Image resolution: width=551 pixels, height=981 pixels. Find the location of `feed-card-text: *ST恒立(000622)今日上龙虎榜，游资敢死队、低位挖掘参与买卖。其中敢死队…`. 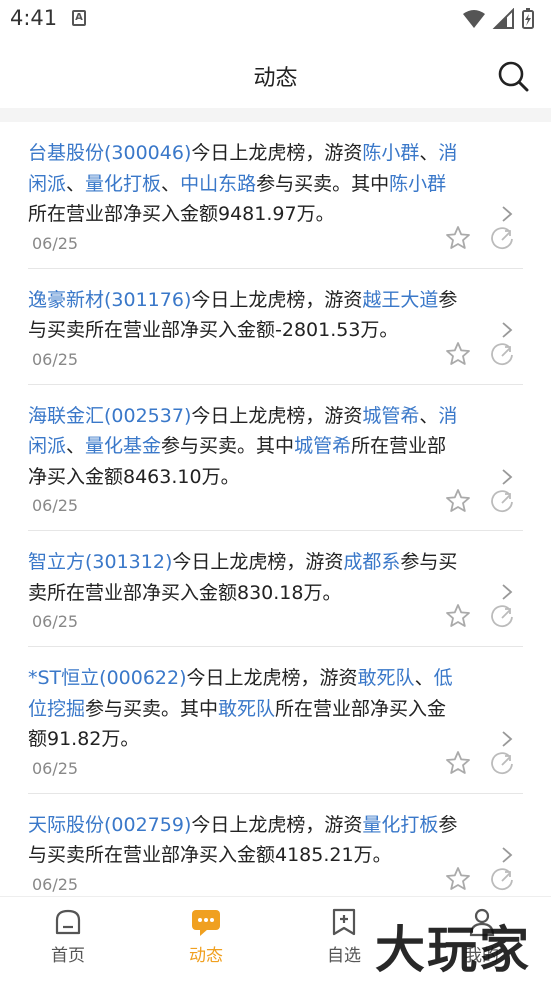

feed-card-text: *ST恒立(000622)今日上龙虎榜，游资敢死队、低位挖掘参与买卖。其中敢死队… is located at coordinates (275, 701).